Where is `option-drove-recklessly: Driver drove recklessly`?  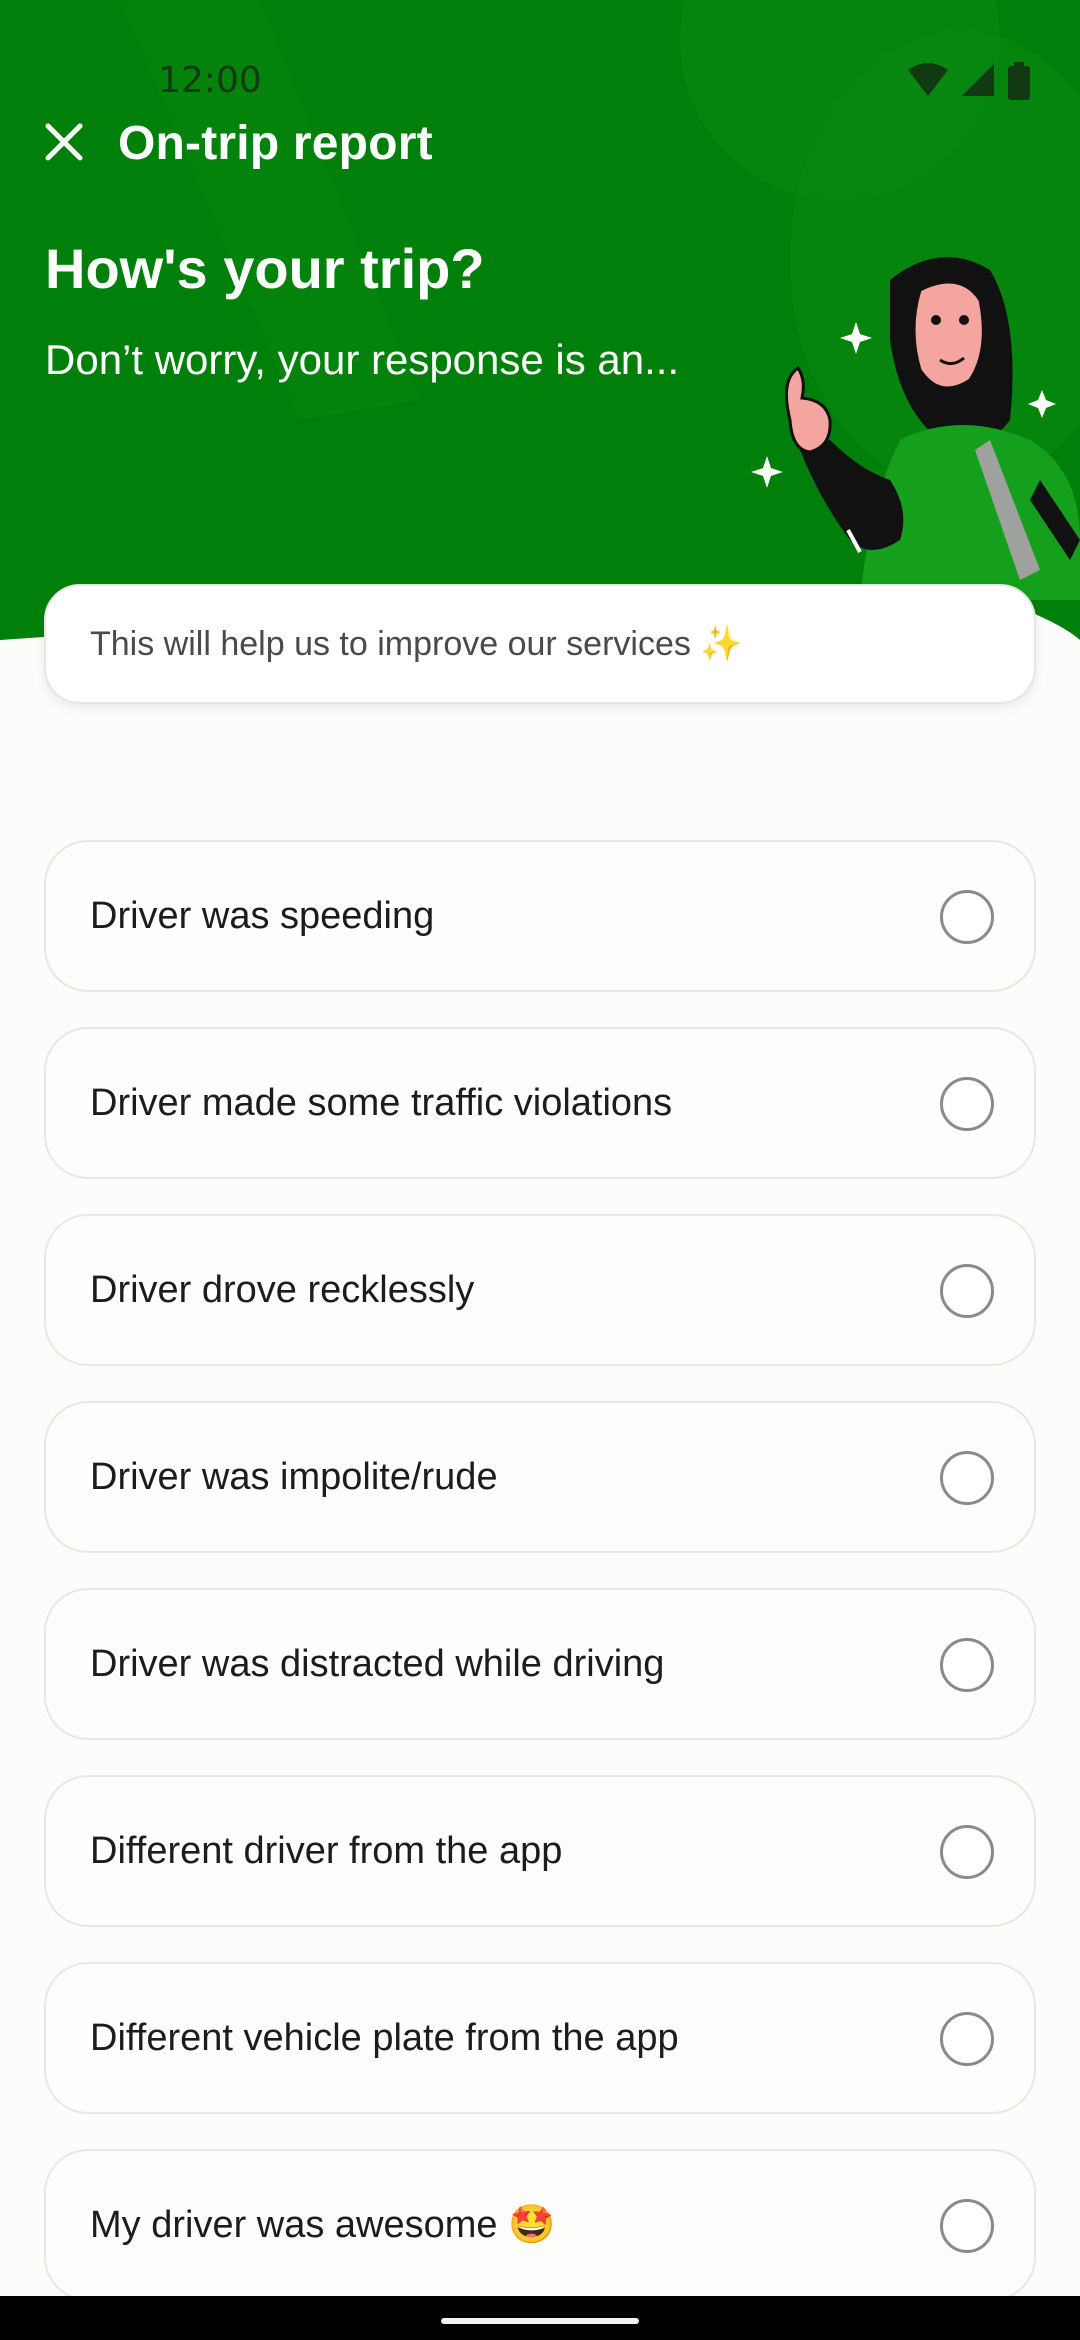 option-drove-recklessly: Driver drove recklessly is located at coordinates (540, 1290).